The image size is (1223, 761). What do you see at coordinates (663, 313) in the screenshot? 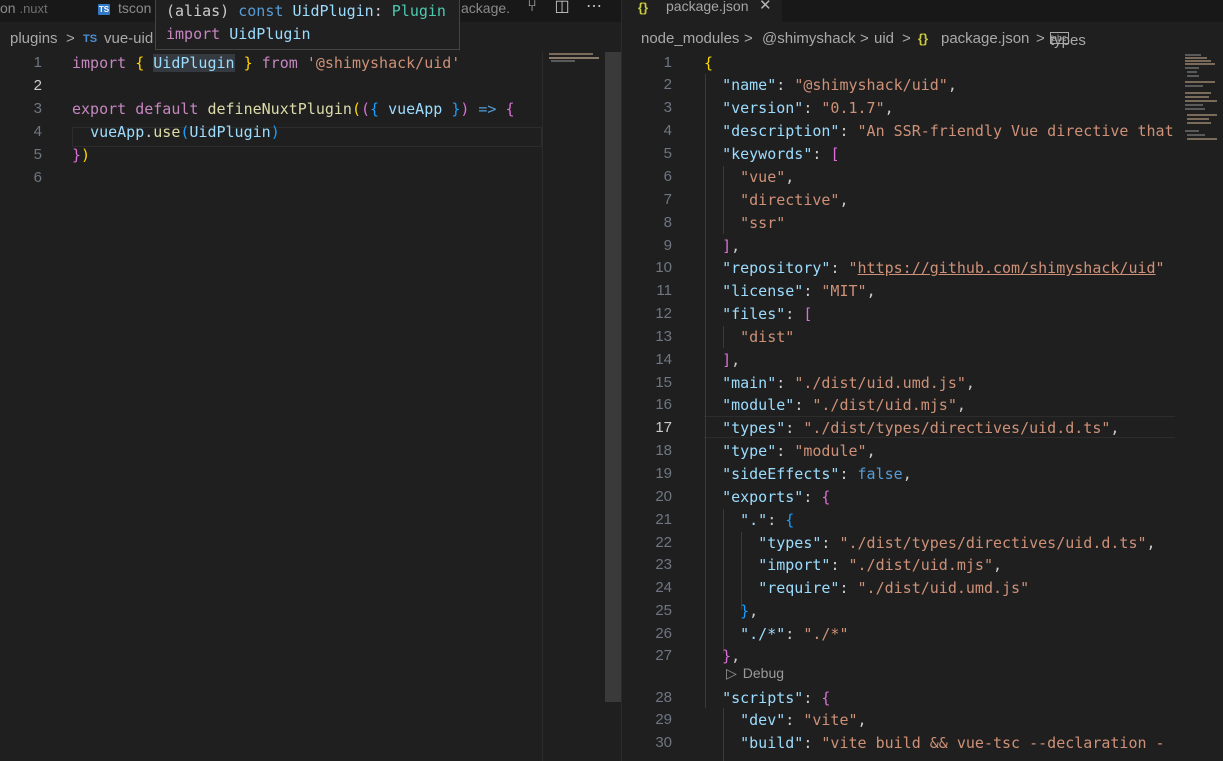
I see `line-number: 12` at bounding box center [663, 313].